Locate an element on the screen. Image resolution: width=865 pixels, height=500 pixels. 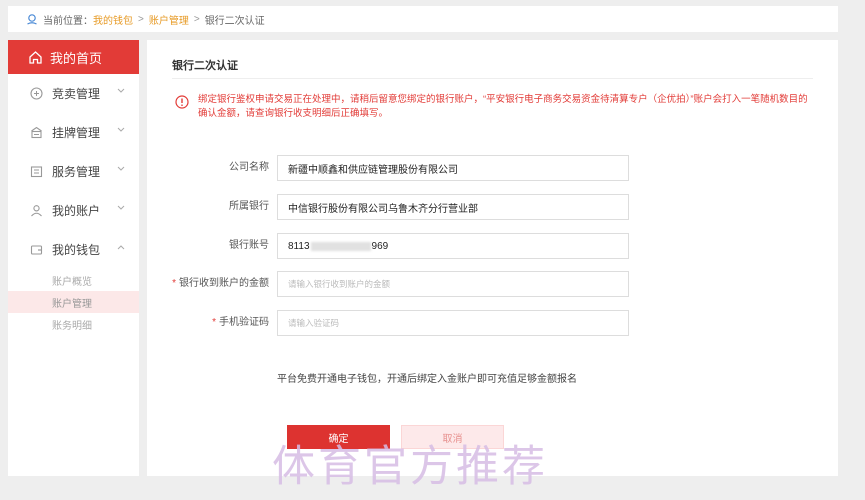
amount-field-wrap is located at coordinates (453, 284).